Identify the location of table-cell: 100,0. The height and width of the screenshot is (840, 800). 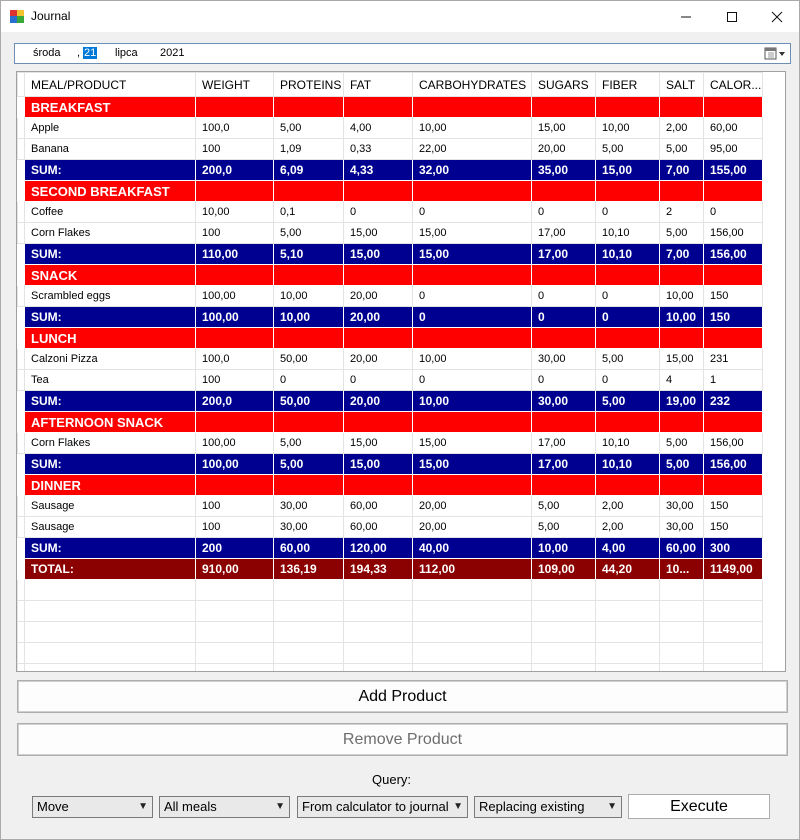
(234, 359).